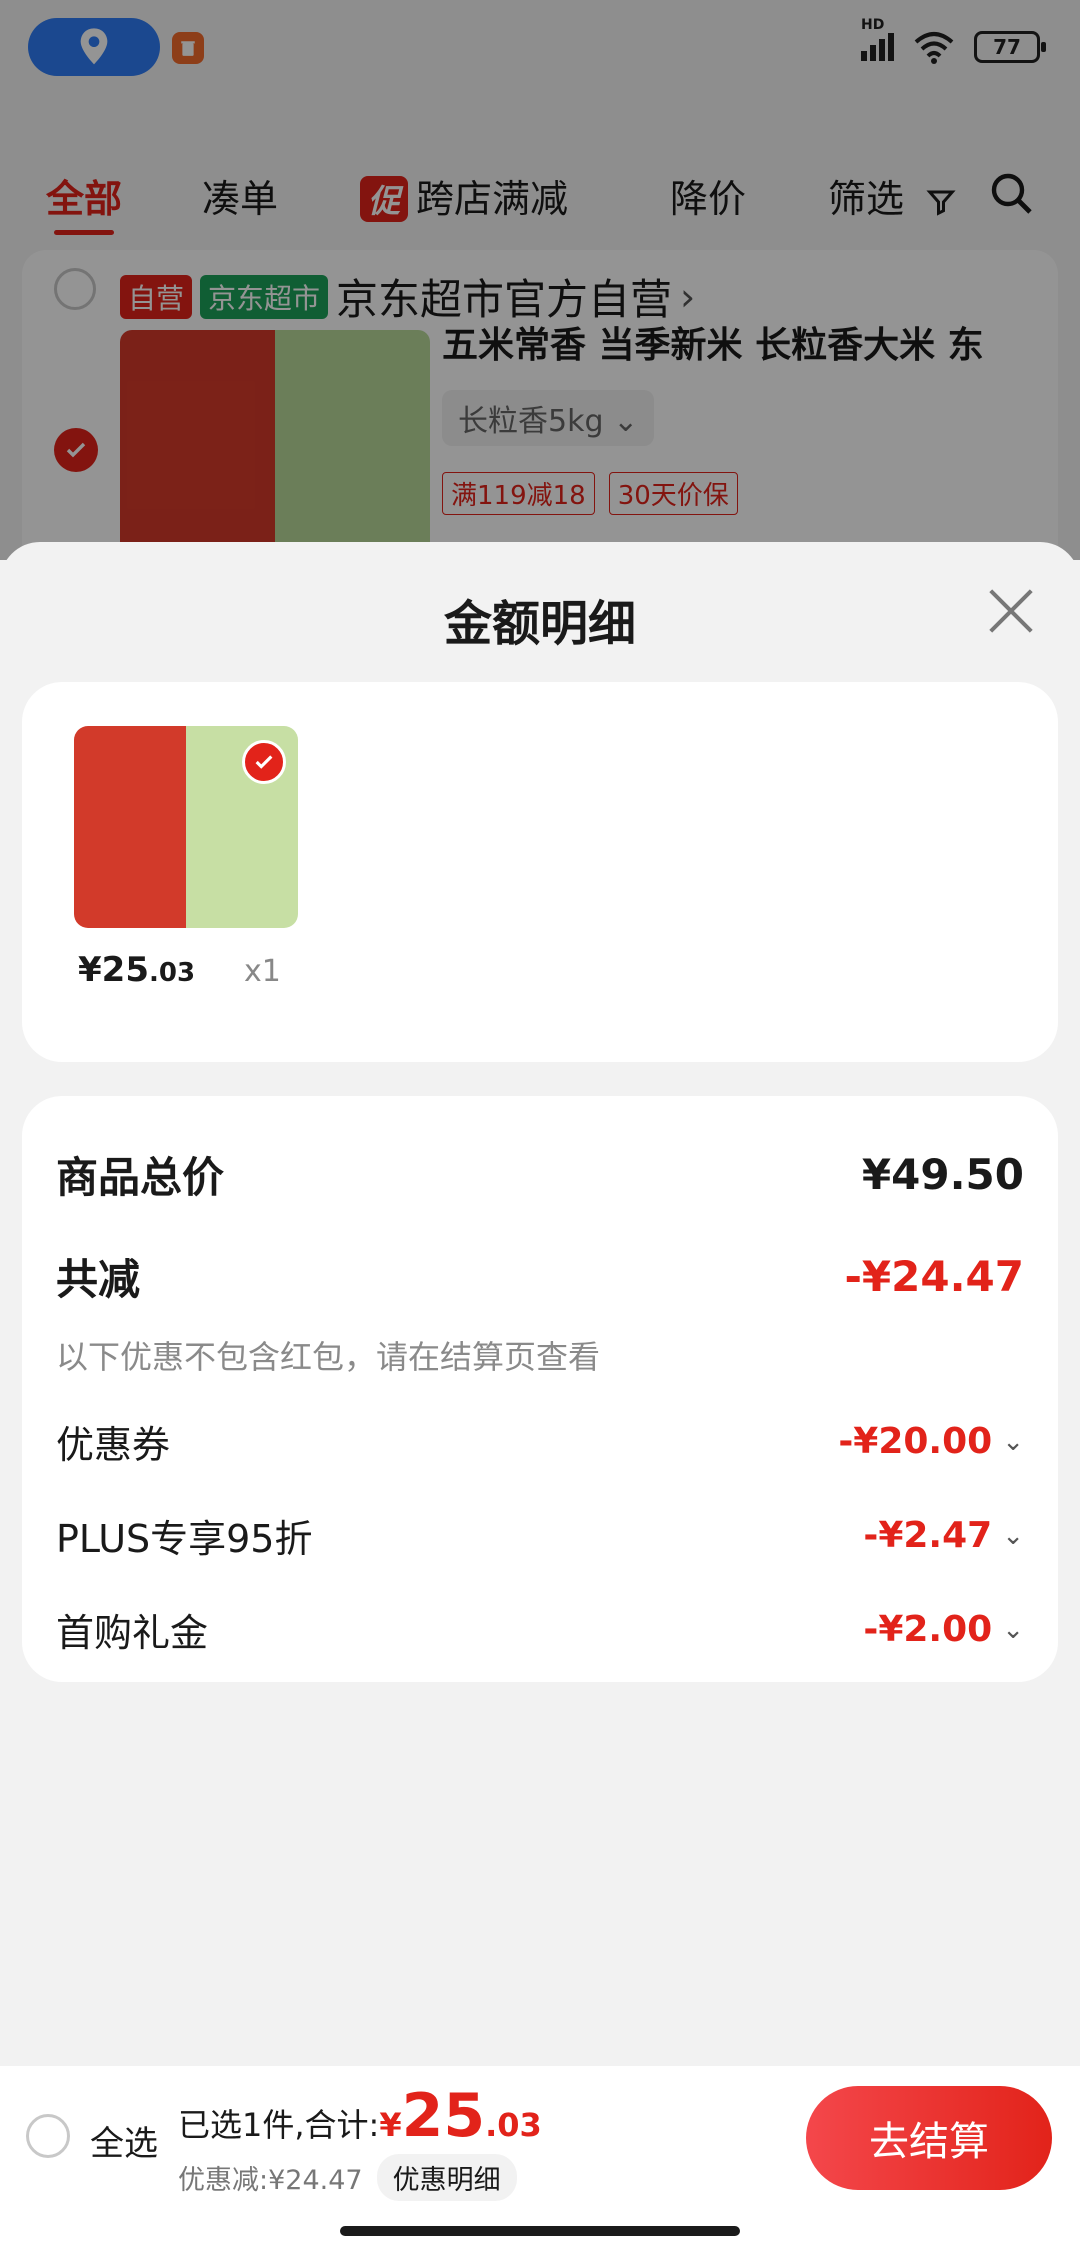  I want to click on order-summary: 已选1件,合计: ¥ 25 .03, so click(360, 2116).